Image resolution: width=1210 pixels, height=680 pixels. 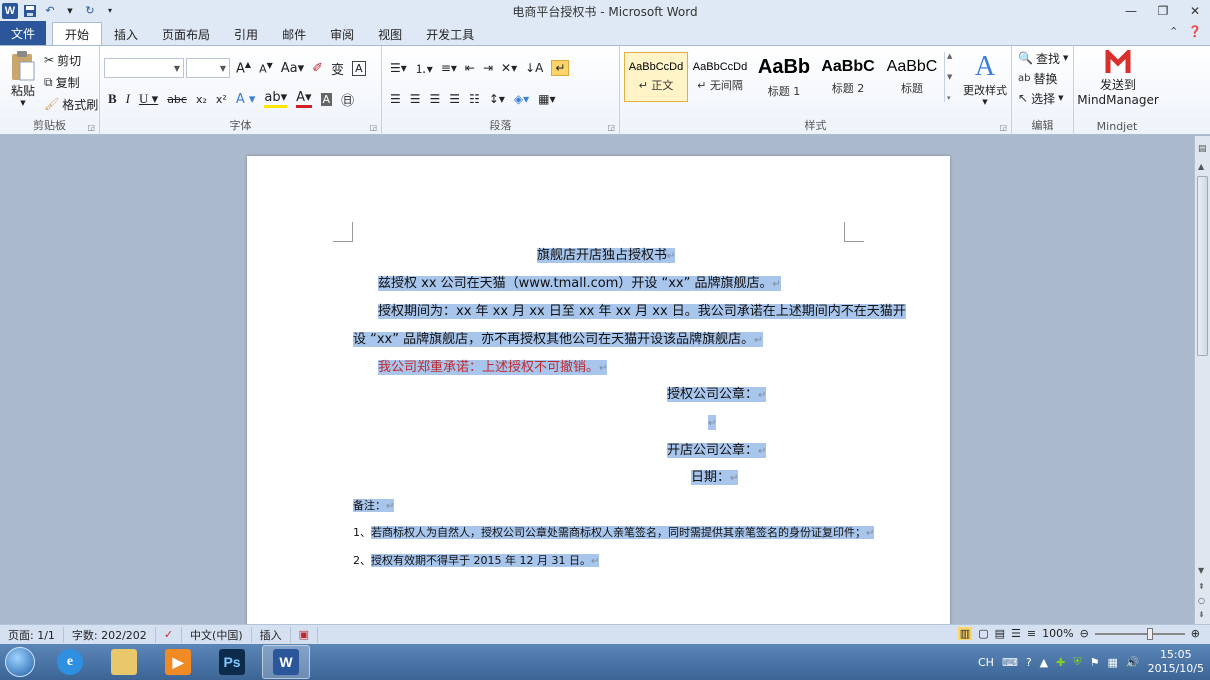 What do you see at coordinates (712, 423) in the screenshot?
I see `doc-empty-line: ↵` at bounding box center [712, 423].